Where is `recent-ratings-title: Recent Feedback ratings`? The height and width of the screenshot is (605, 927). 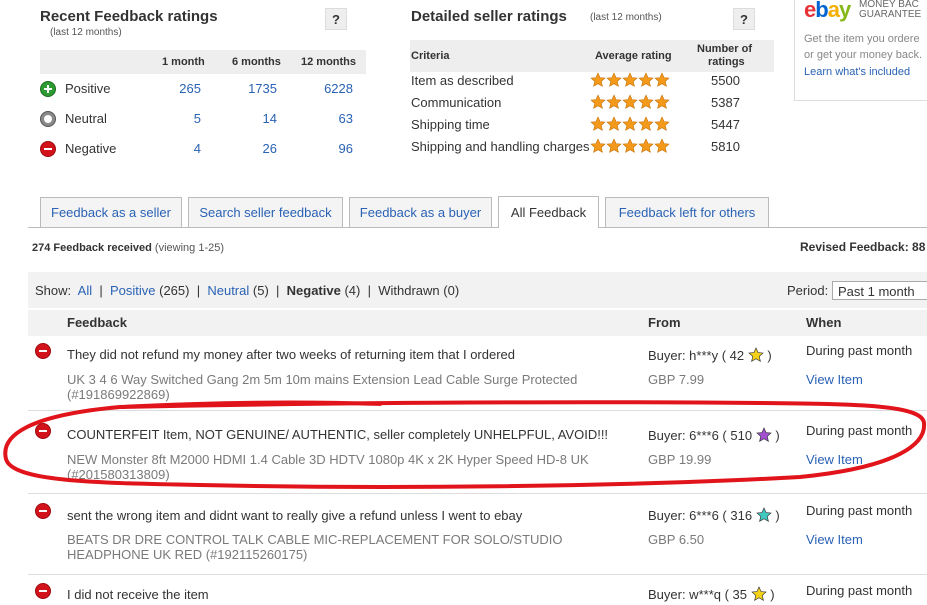 recent-ratings-title: Recent Feedback ratings is located at coordinates (129, 16).